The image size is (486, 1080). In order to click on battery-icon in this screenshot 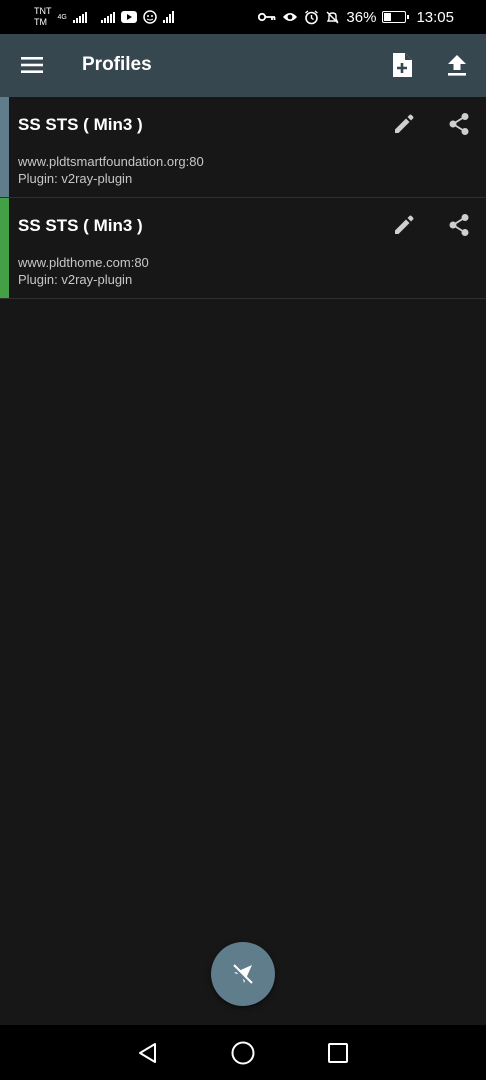, I will do `click(396, 17)`.